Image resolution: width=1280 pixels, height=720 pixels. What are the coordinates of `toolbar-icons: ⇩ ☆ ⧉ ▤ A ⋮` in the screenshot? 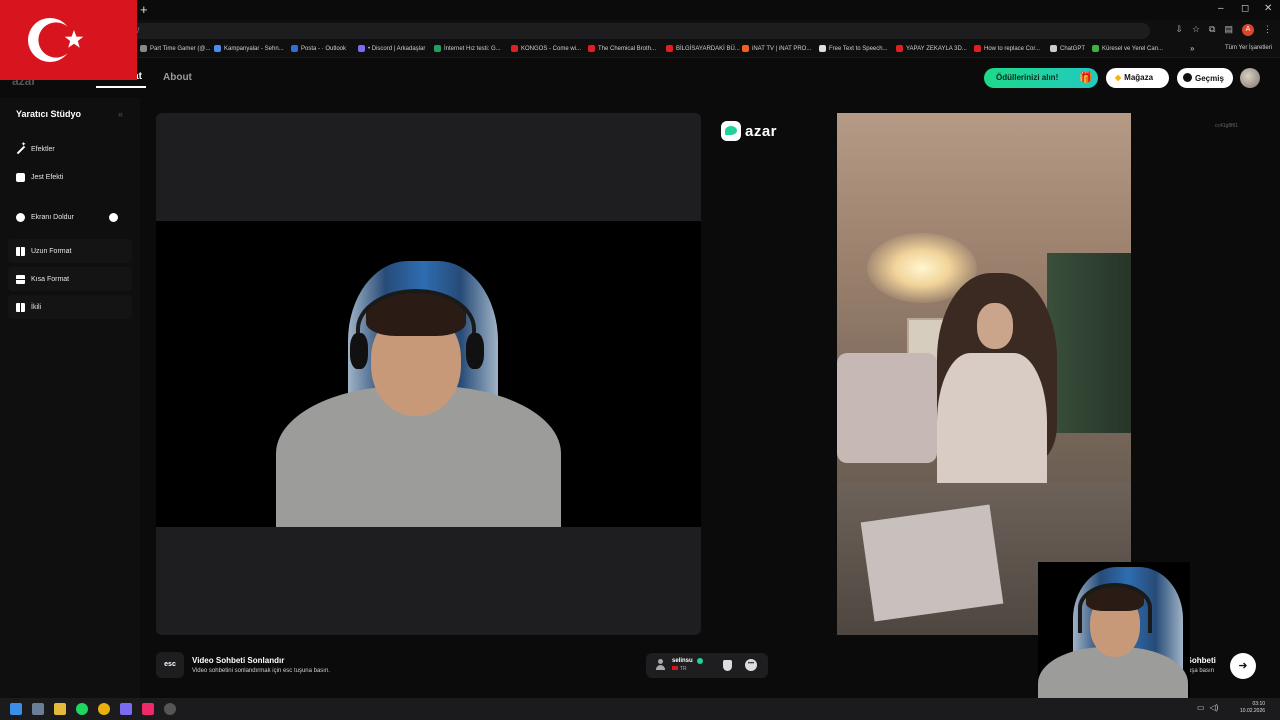 It's located at (1223, 30).